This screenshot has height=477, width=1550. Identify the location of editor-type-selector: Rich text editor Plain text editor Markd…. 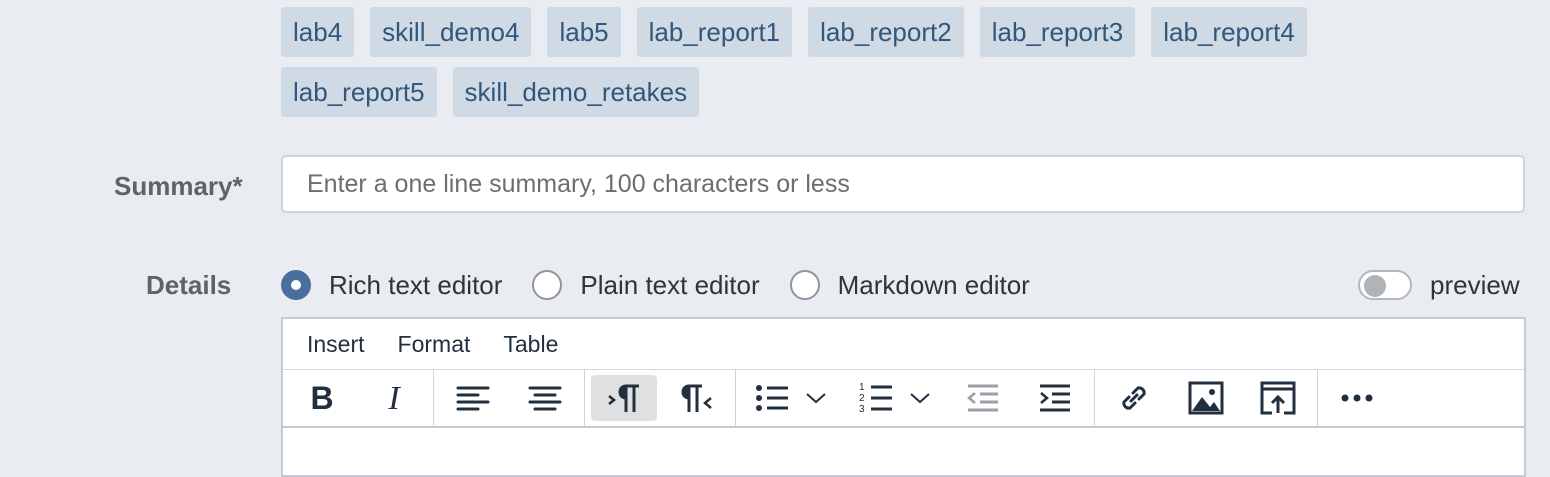
(670, 285).